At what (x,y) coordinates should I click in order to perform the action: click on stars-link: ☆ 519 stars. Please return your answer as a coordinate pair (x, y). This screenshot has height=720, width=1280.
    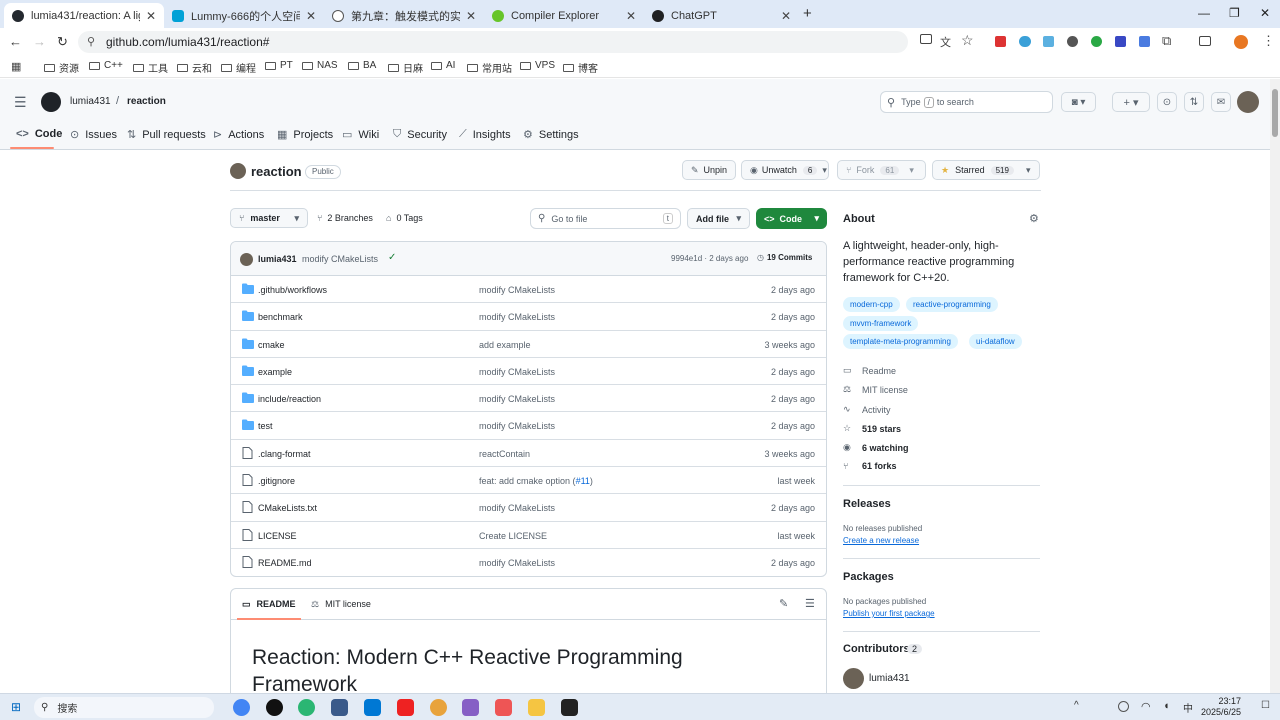
    Looking at the image, I should click on (872, 428).